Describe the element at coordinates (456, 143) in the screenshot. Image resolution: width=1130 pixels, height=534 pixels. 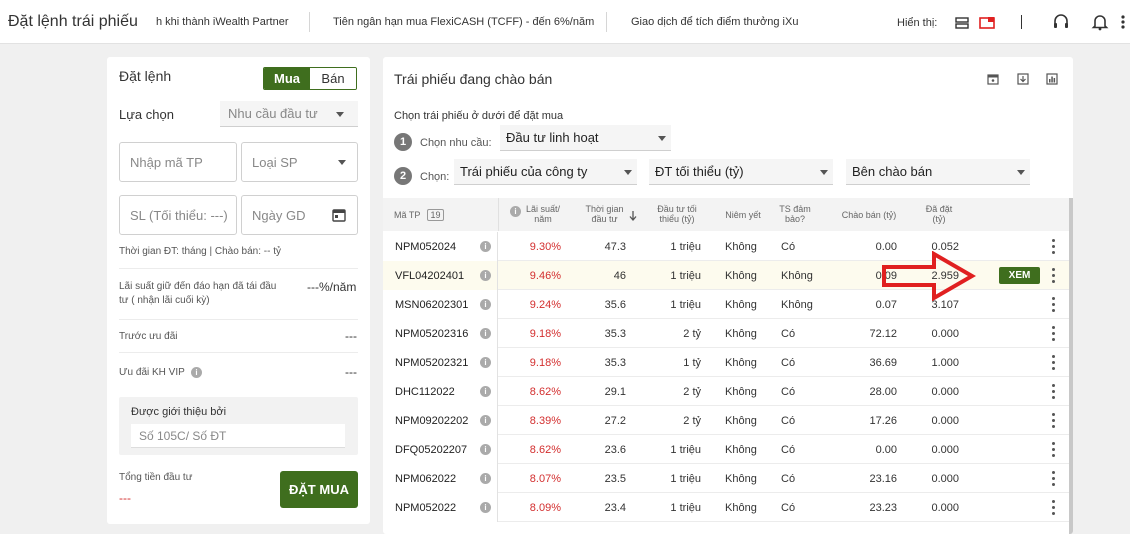
I see `need-filter-label: Chọn nhu cầu:` at that location.